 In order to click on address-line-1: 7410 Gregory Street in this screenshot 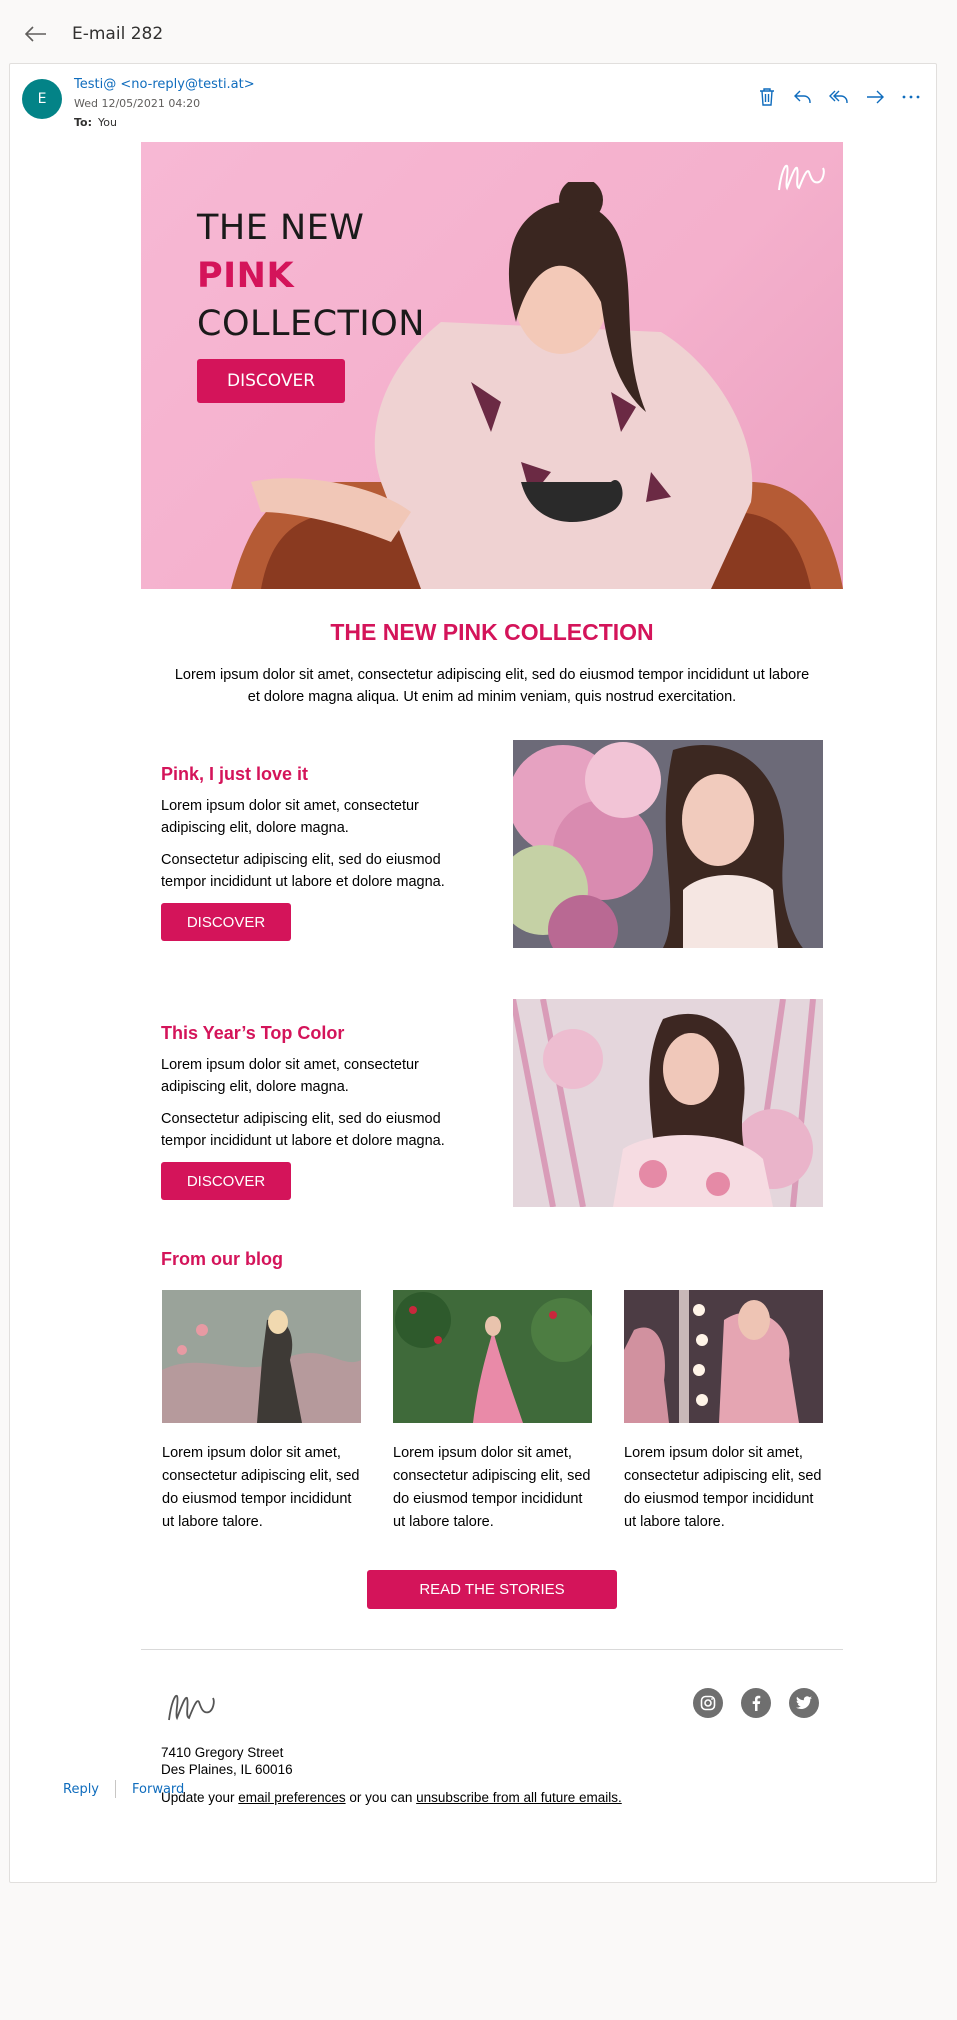, I will do `click(222, 1752)`.